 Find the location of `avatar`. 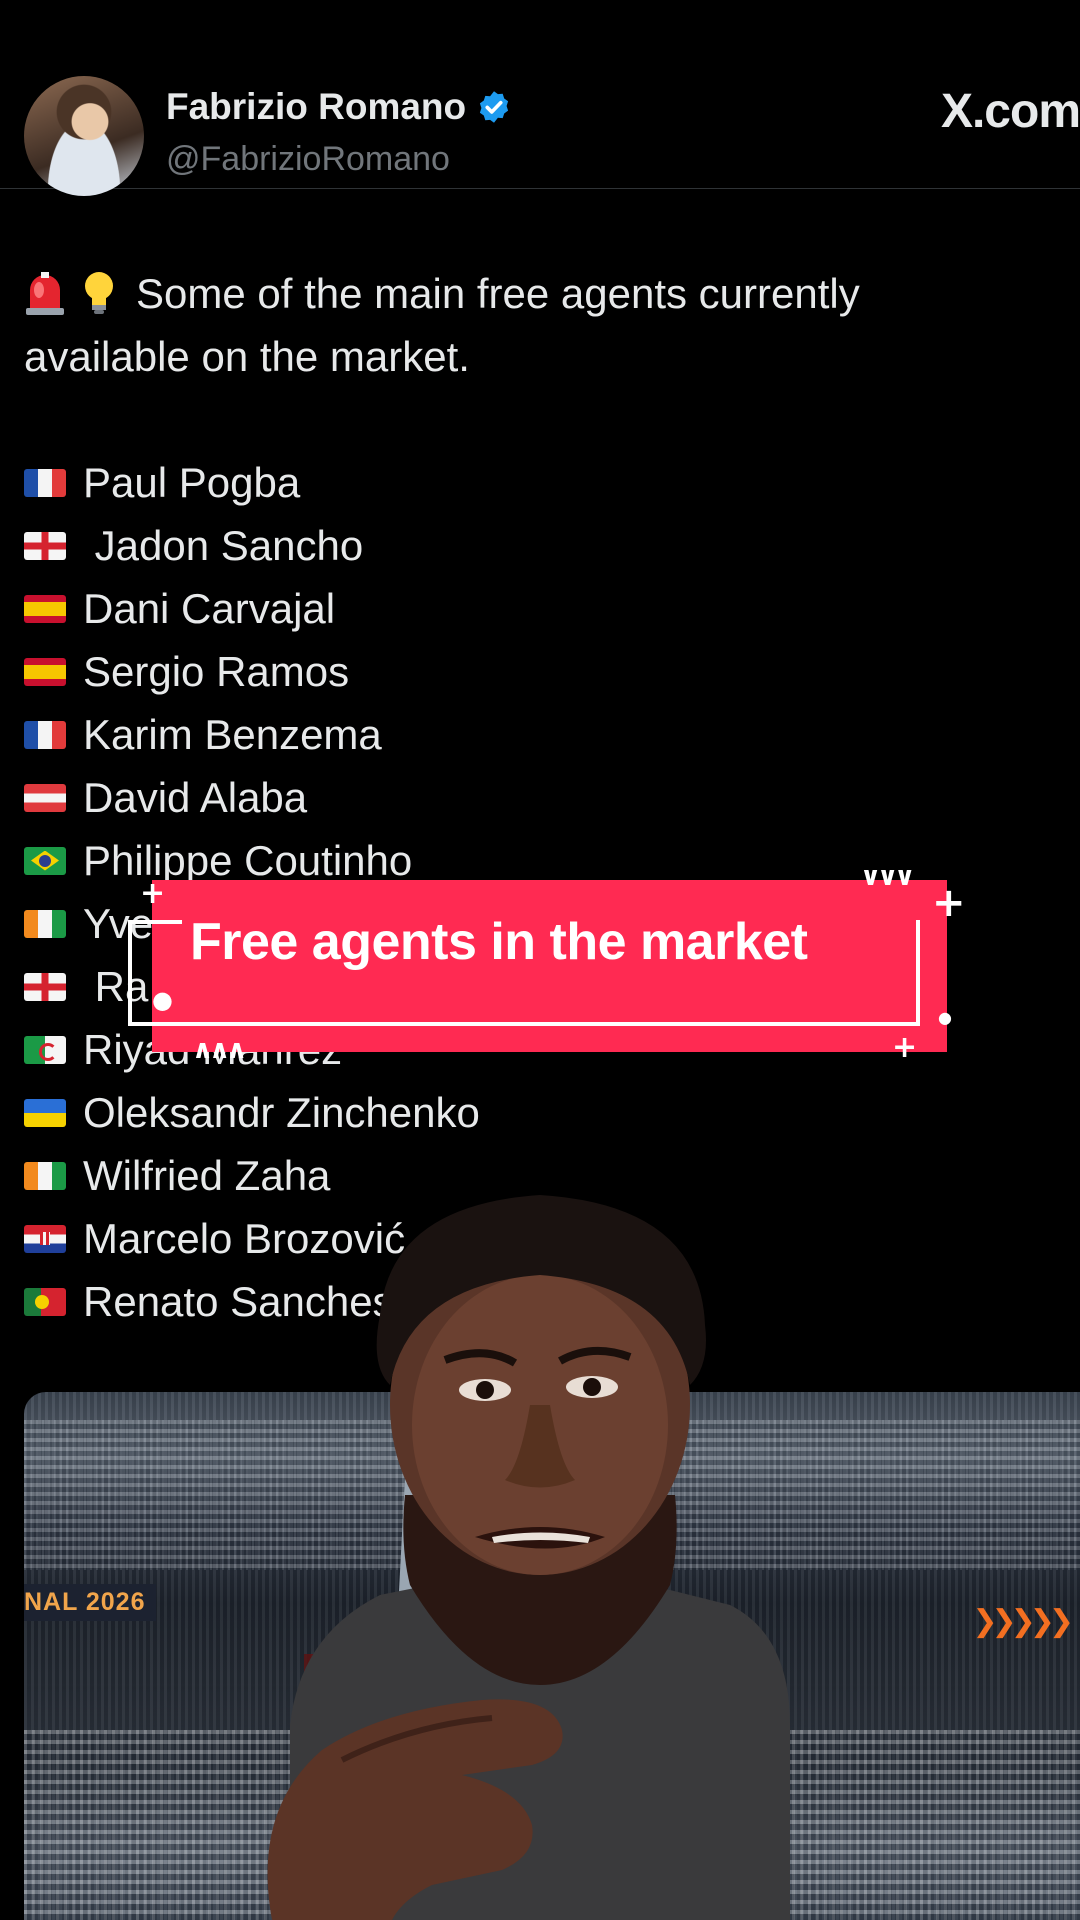

avatar is located at coordinates (84, 136).